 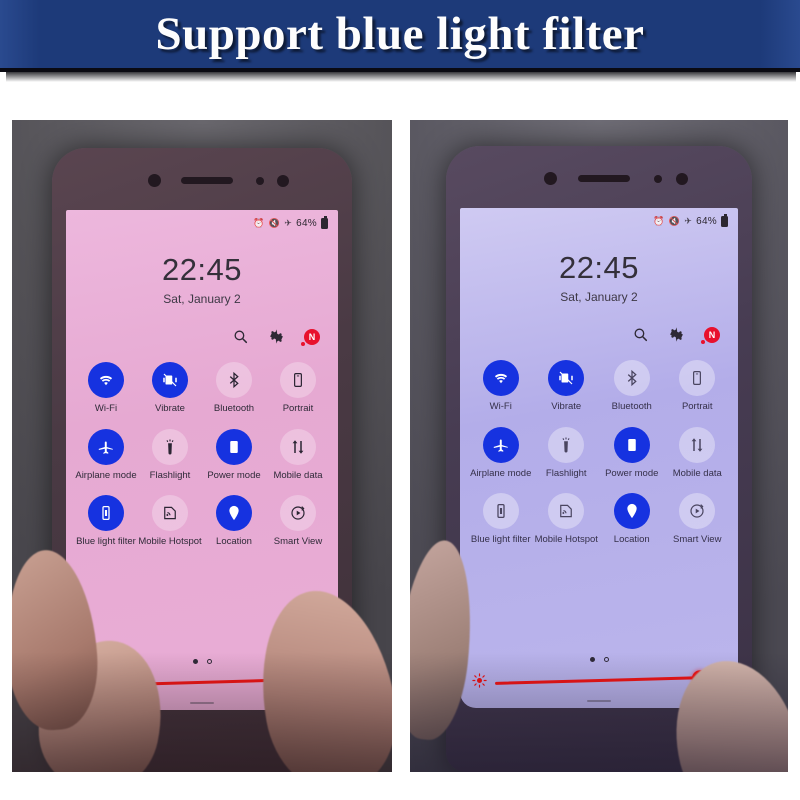 I want to click on banner-shadow, so click(x=401, y=77).